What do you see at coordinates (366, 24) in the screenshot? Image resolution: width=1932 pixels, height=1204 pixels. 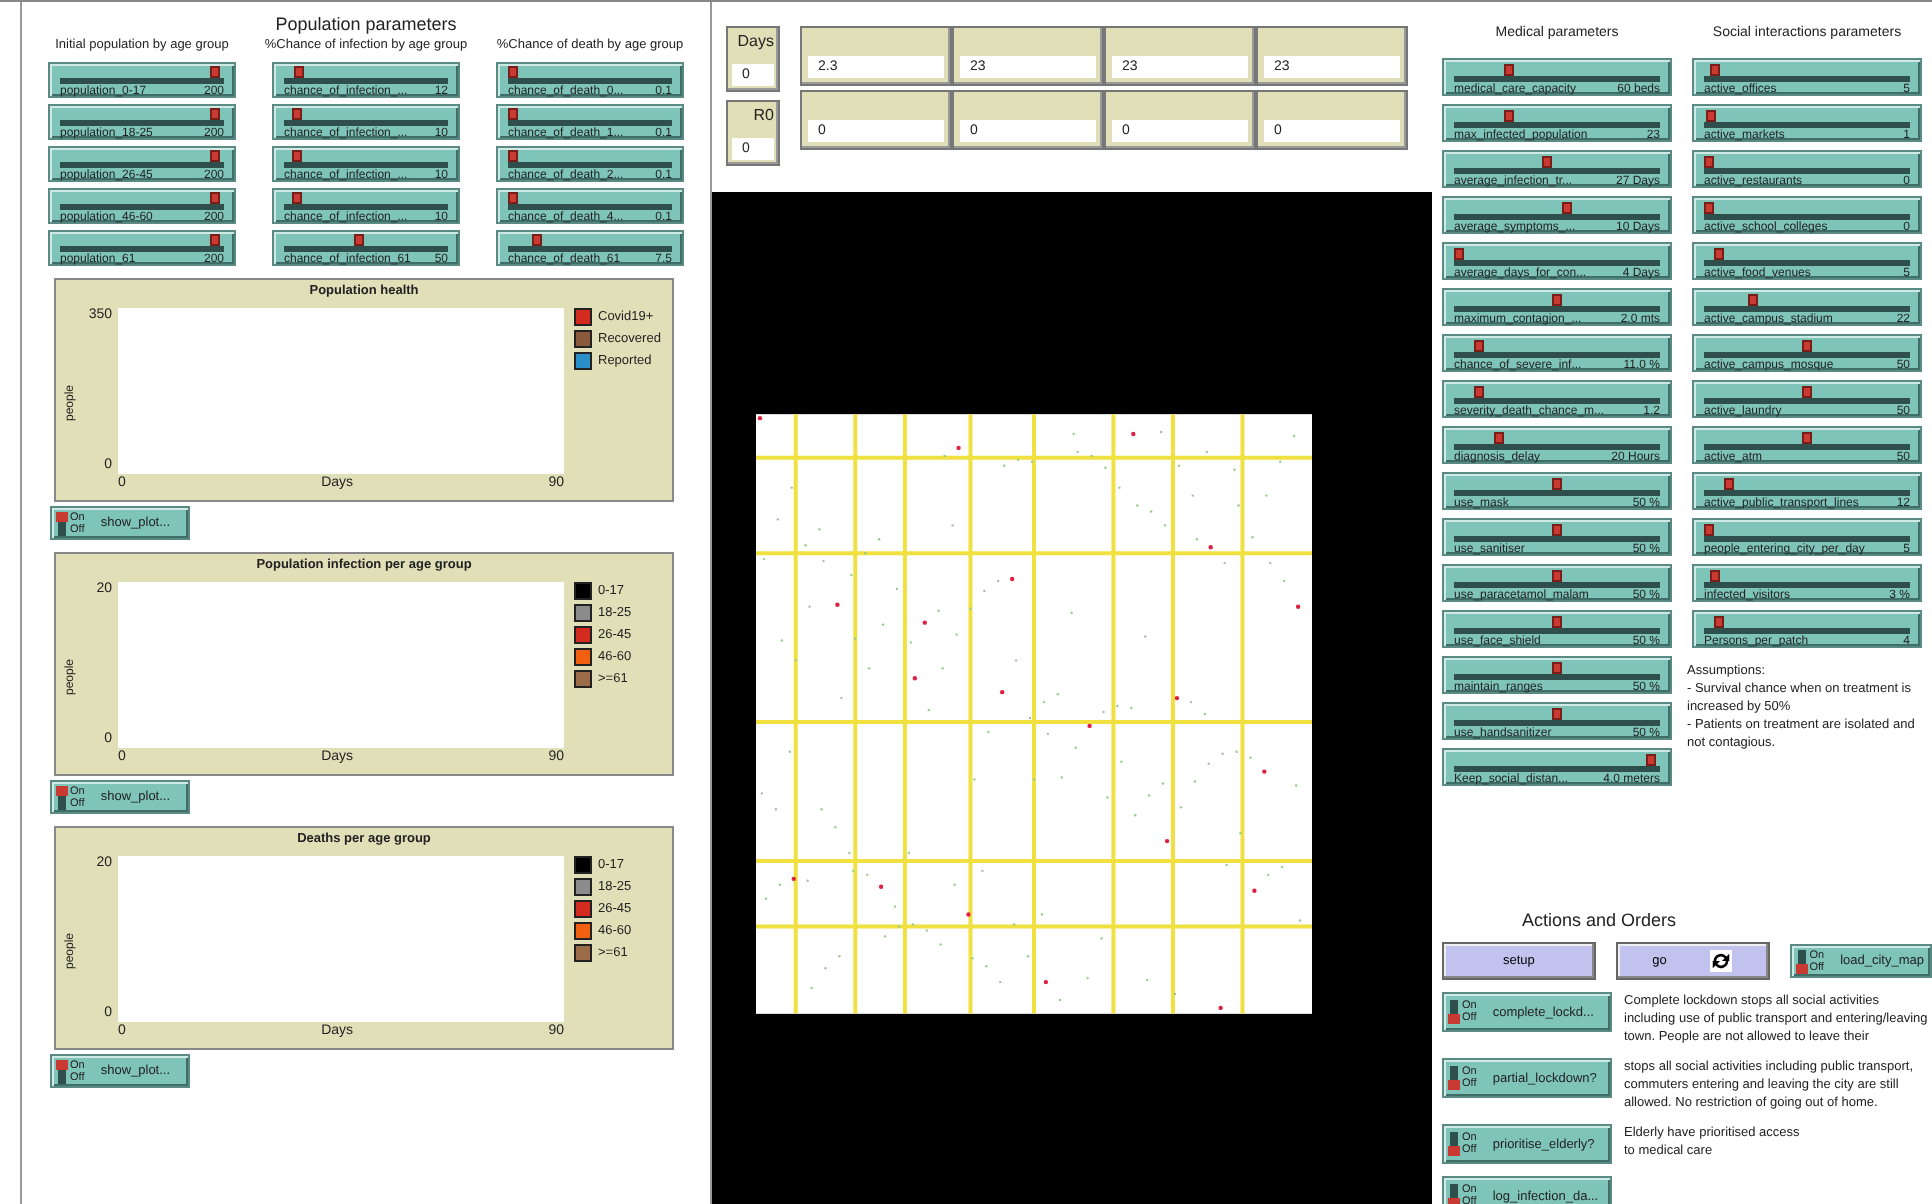 I see `section-title: Population parameters` at bounding box center [366, 24].